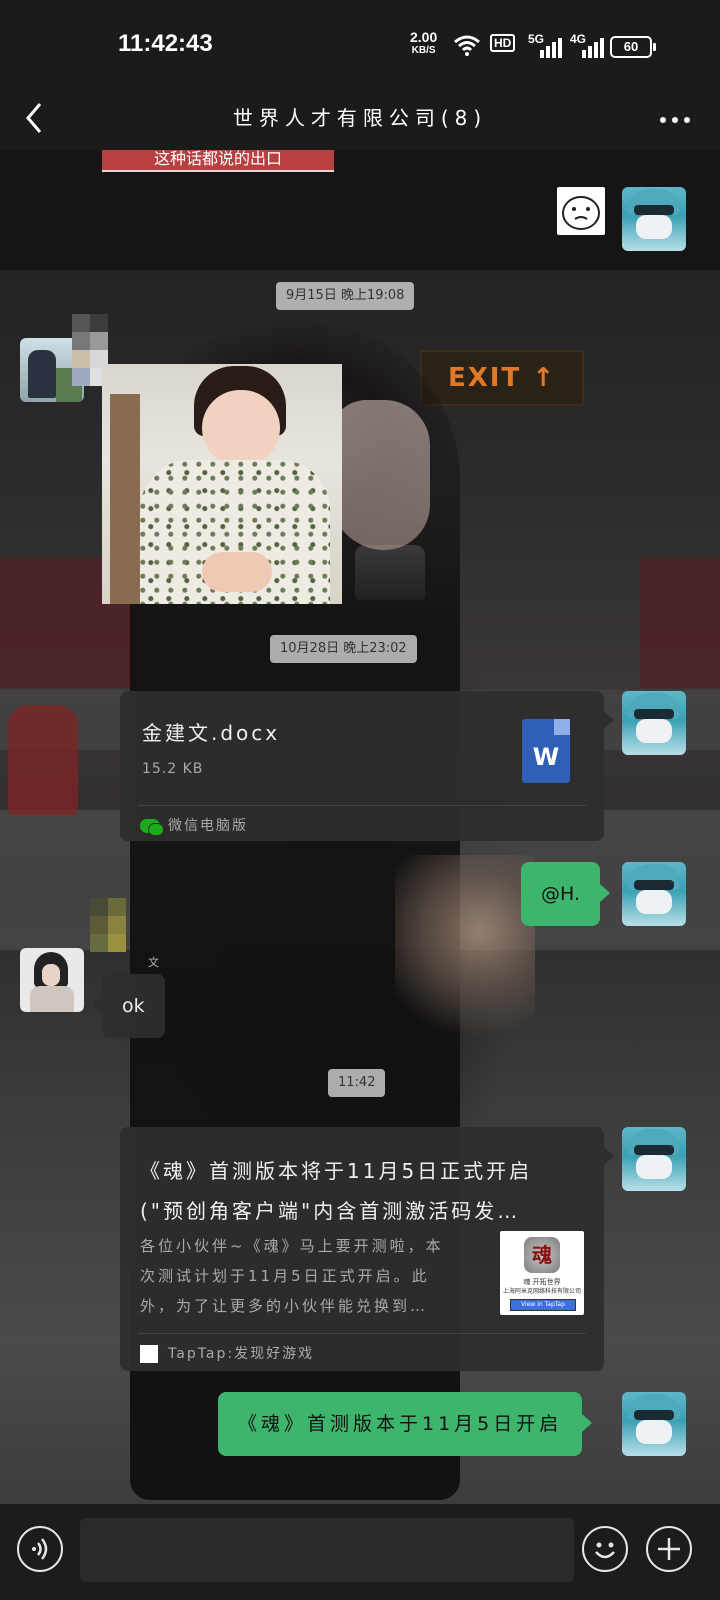  Describe the element at coordinates (405, 1424) in the screenshot. I see `text-message-last: 《魂》首测版本于11月5日开启` at that location.